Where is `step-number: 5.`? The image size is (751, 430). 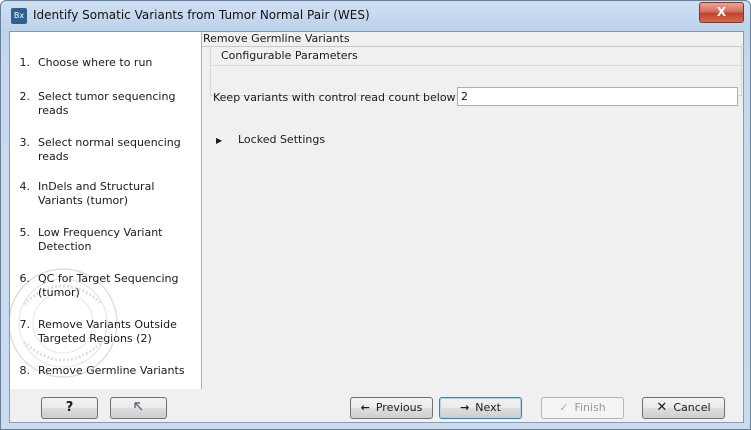
step-number: 5. is located at coordinates (25, 232).